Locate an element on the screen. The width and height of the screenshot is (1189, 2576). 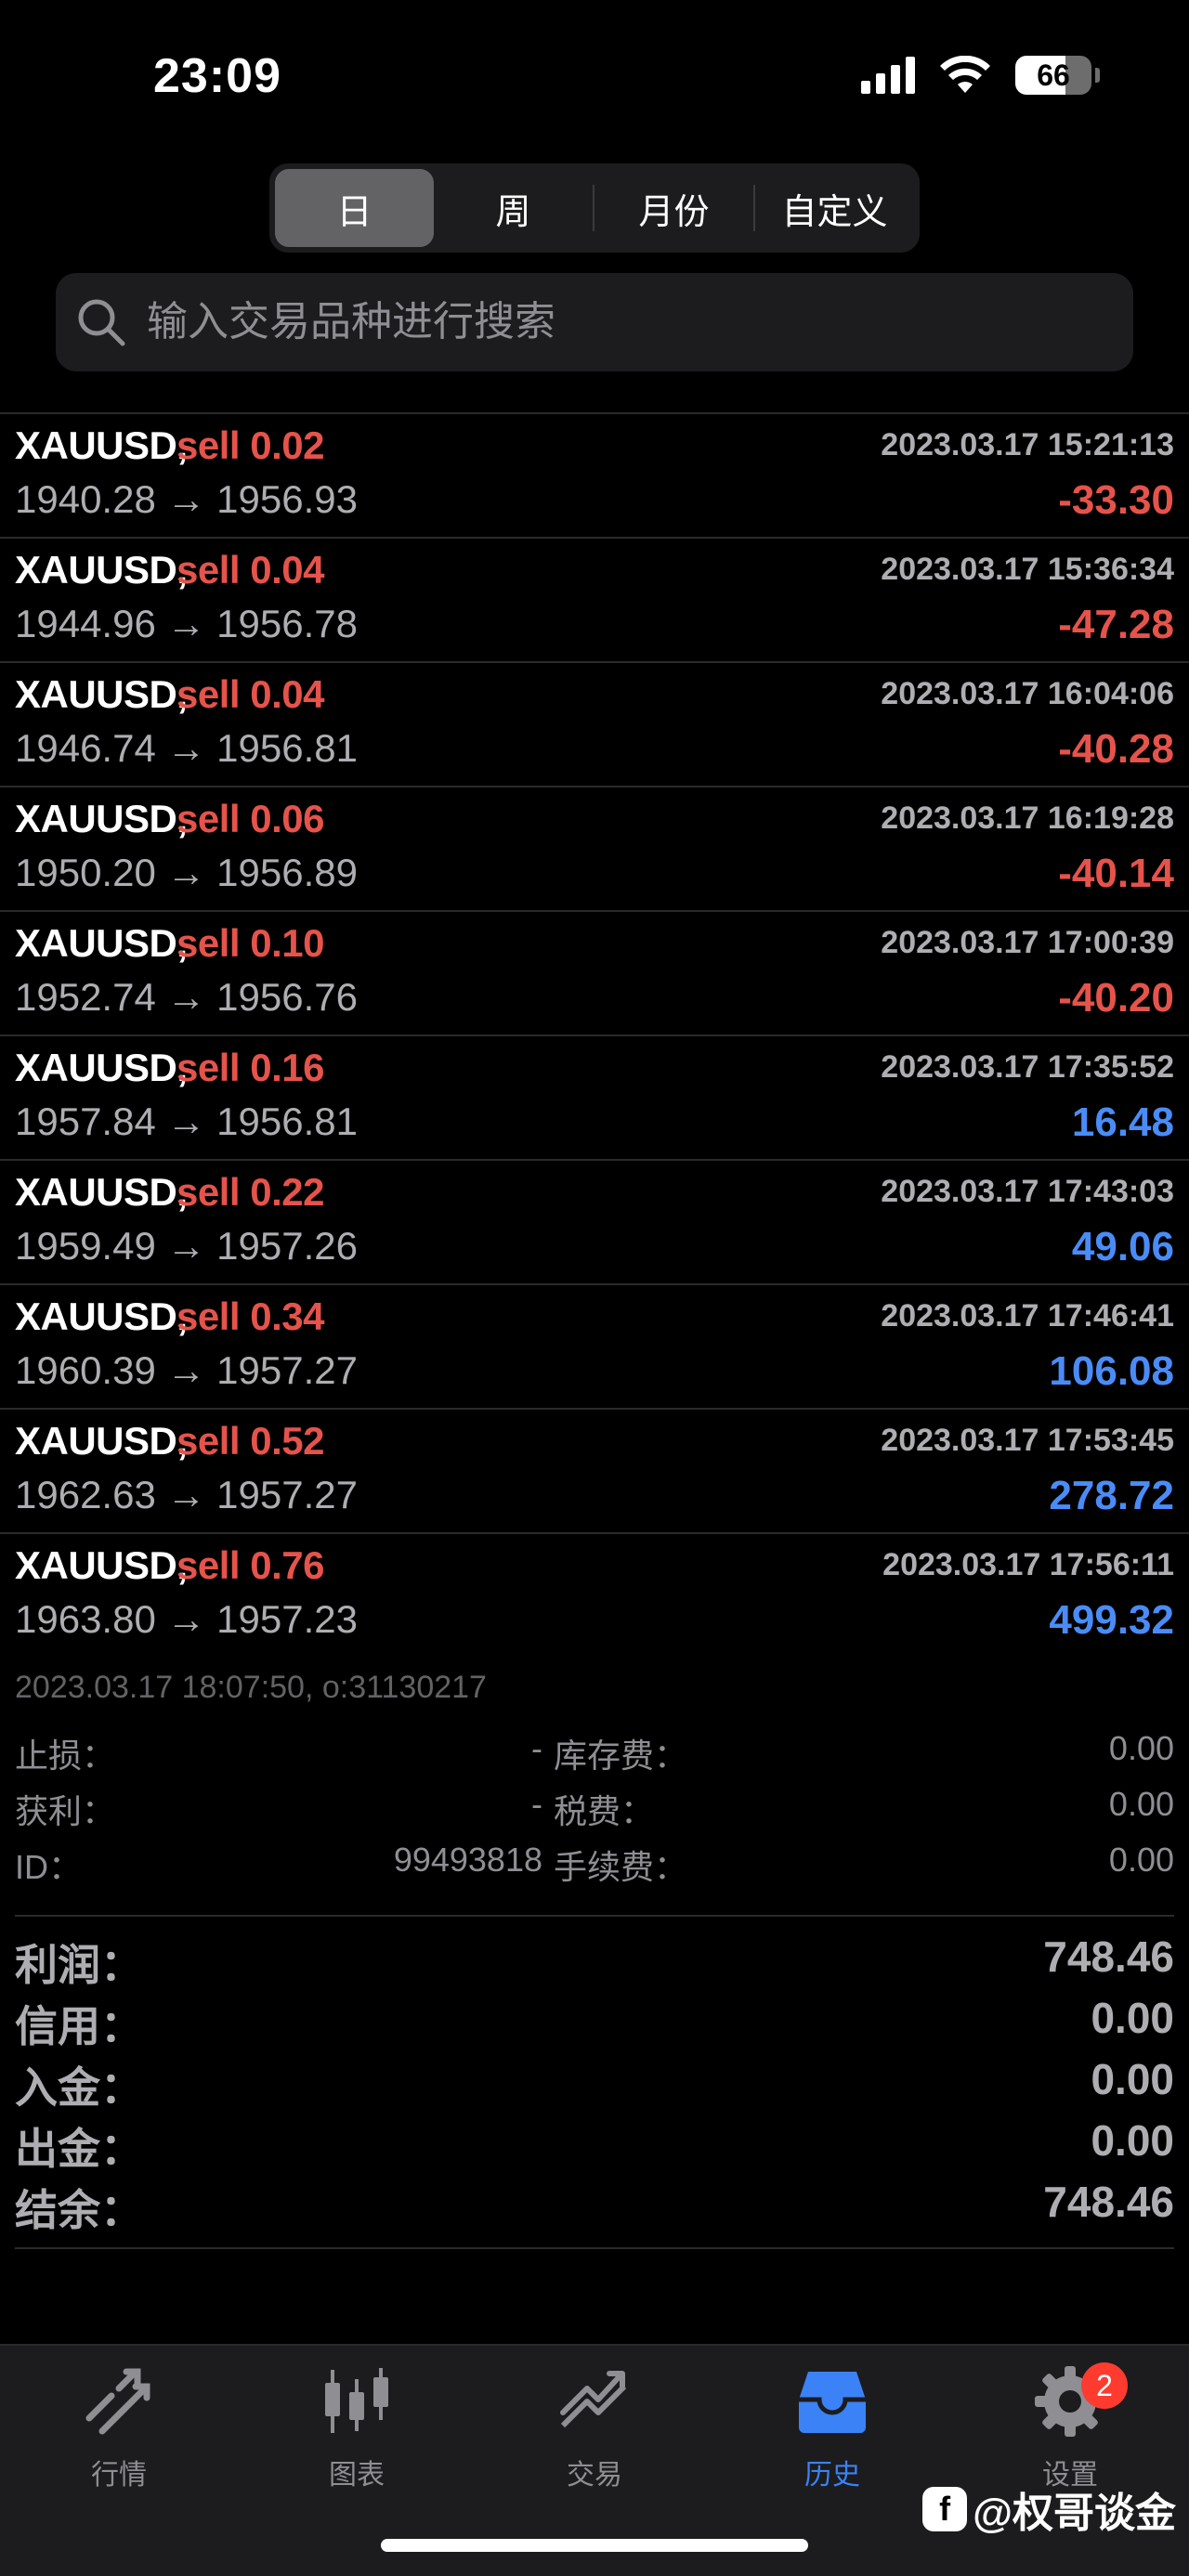
tab-charts: 图表 is located at coordinates (356, 2427).